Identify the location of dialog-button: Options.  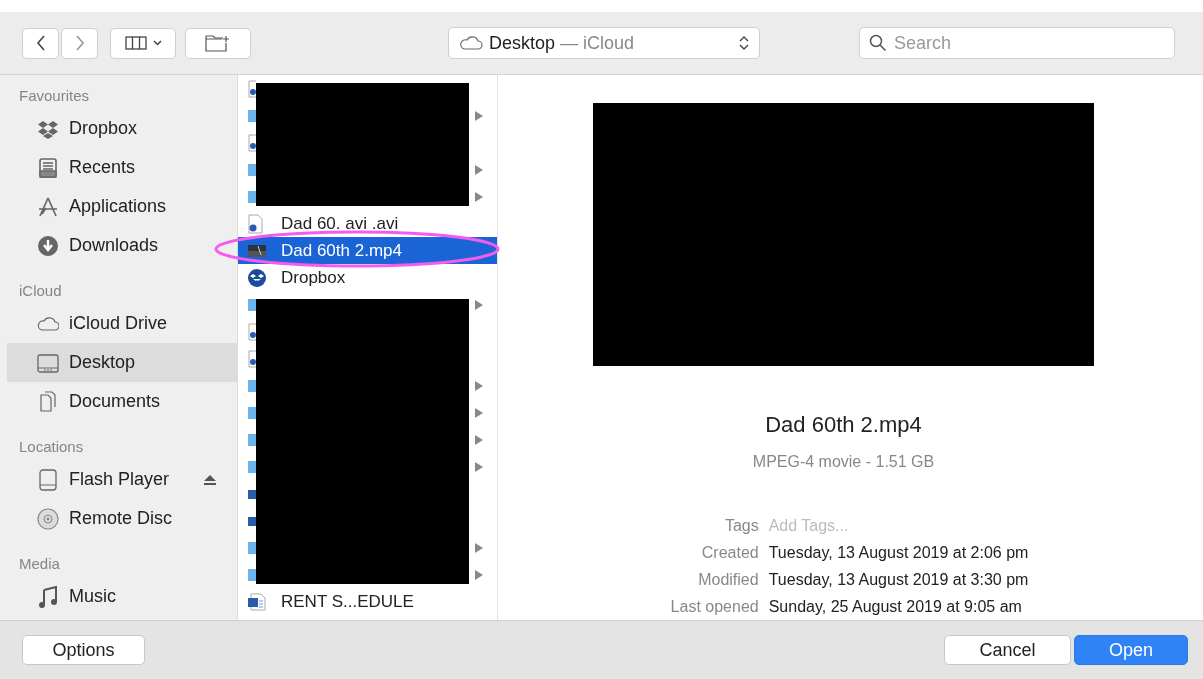
(83, 650).